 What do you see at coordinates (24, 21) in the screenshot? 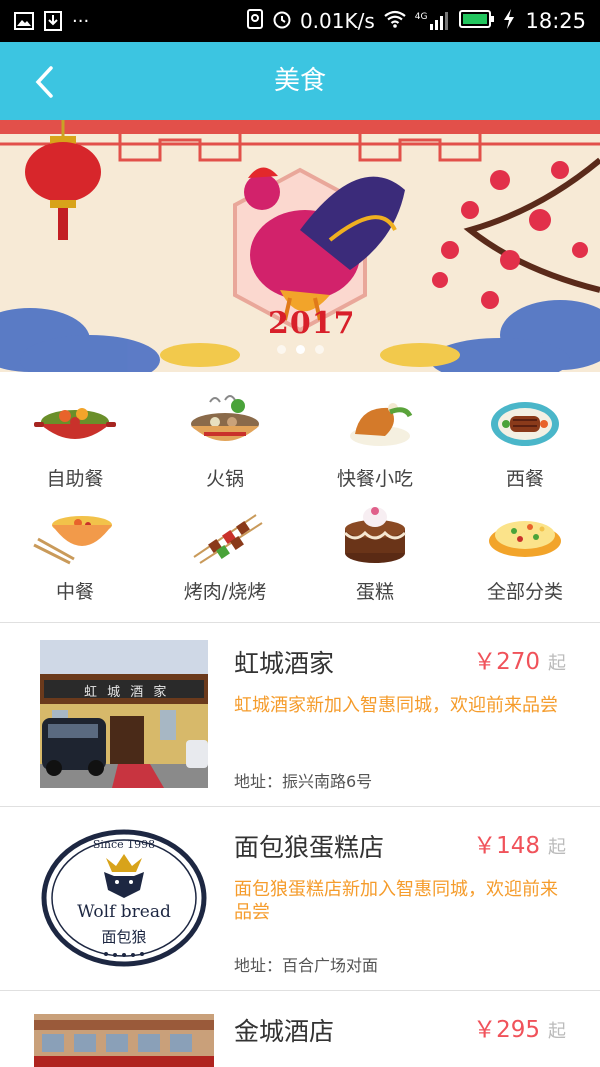
I see `image-icon` at bounding box center [24, 21].